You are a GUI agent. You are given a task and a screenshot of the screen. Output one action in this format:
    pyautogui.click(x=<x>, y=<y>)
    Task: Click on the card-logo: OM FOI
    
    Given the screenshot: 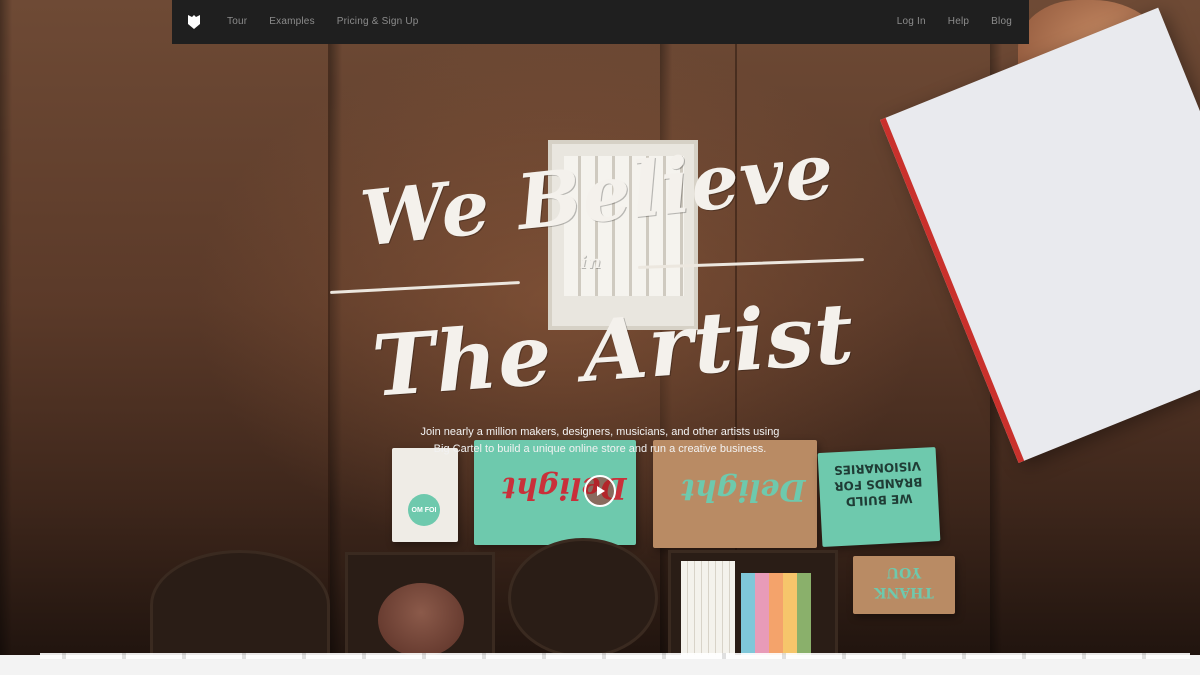 What is the action you would take?
    pyautogui.click(x=424, y=510)
    